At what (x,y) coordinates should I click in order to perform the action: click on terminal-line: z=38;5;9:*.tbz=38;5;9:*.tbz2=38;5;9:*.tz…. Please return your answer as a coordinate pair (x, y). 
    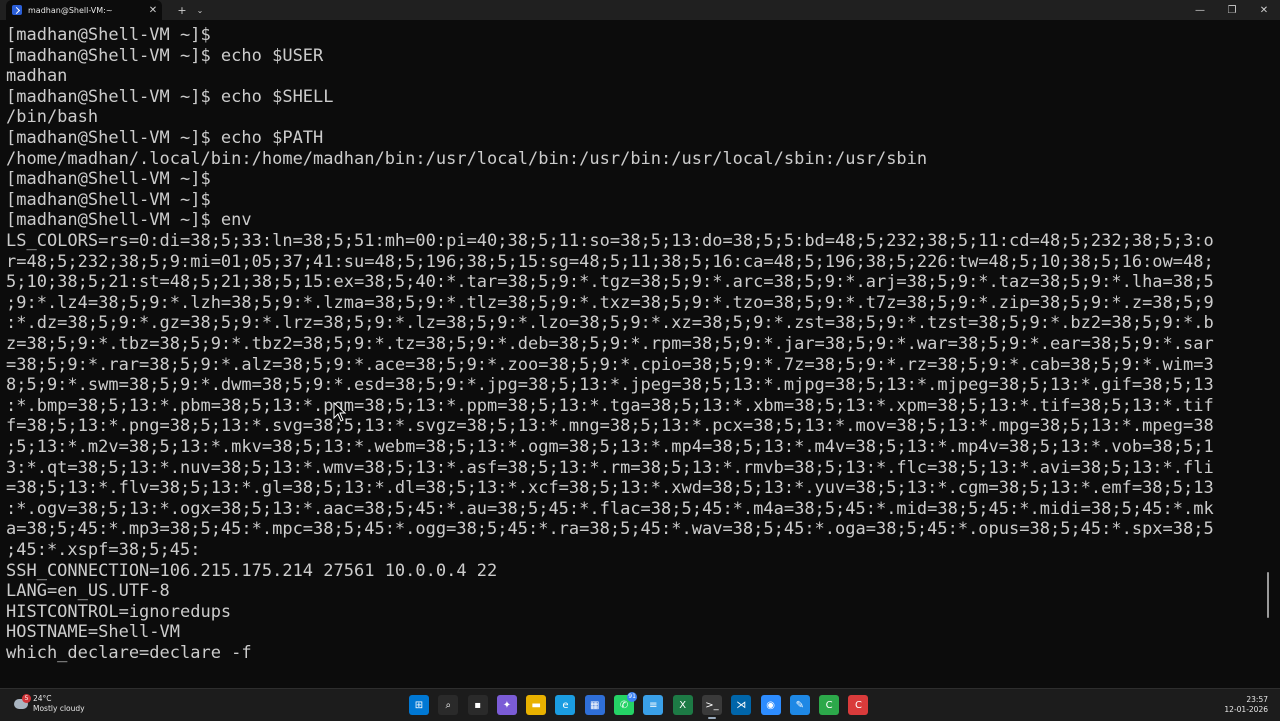
    Looking at the image, I should click on (610, 344).